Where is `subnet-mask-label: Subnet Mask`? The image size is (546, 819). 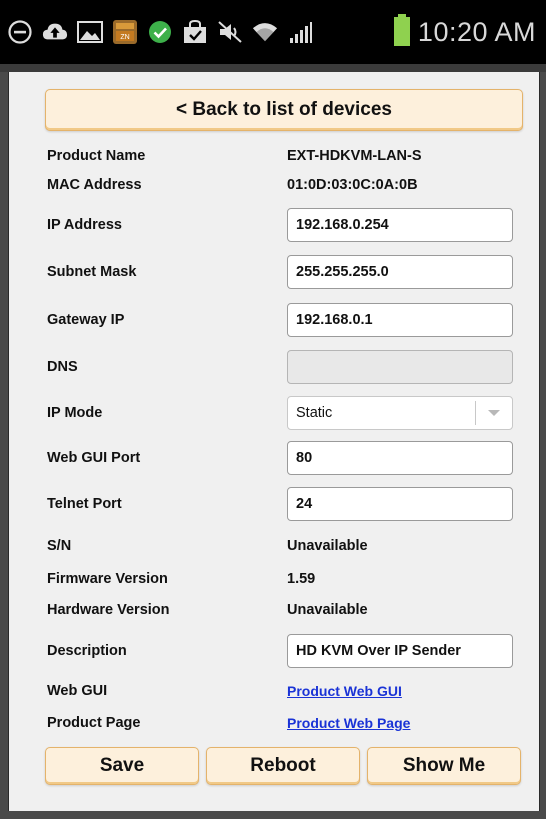
subnet-mask-label: Subnet Mask is located at coordinates (92, 272).